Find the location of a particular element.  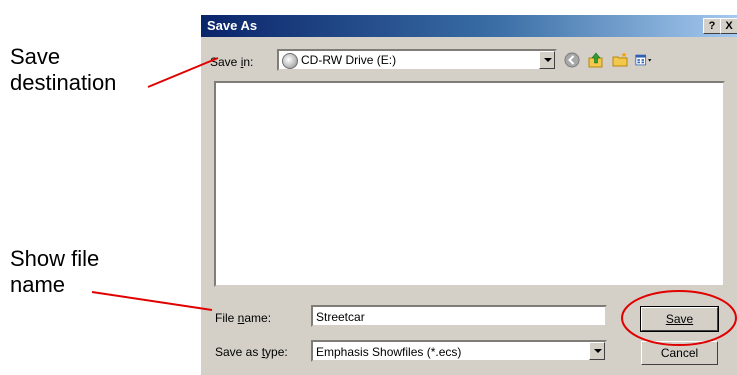

callout-show-file-name: Show file name is located at coordinates (54, 272).